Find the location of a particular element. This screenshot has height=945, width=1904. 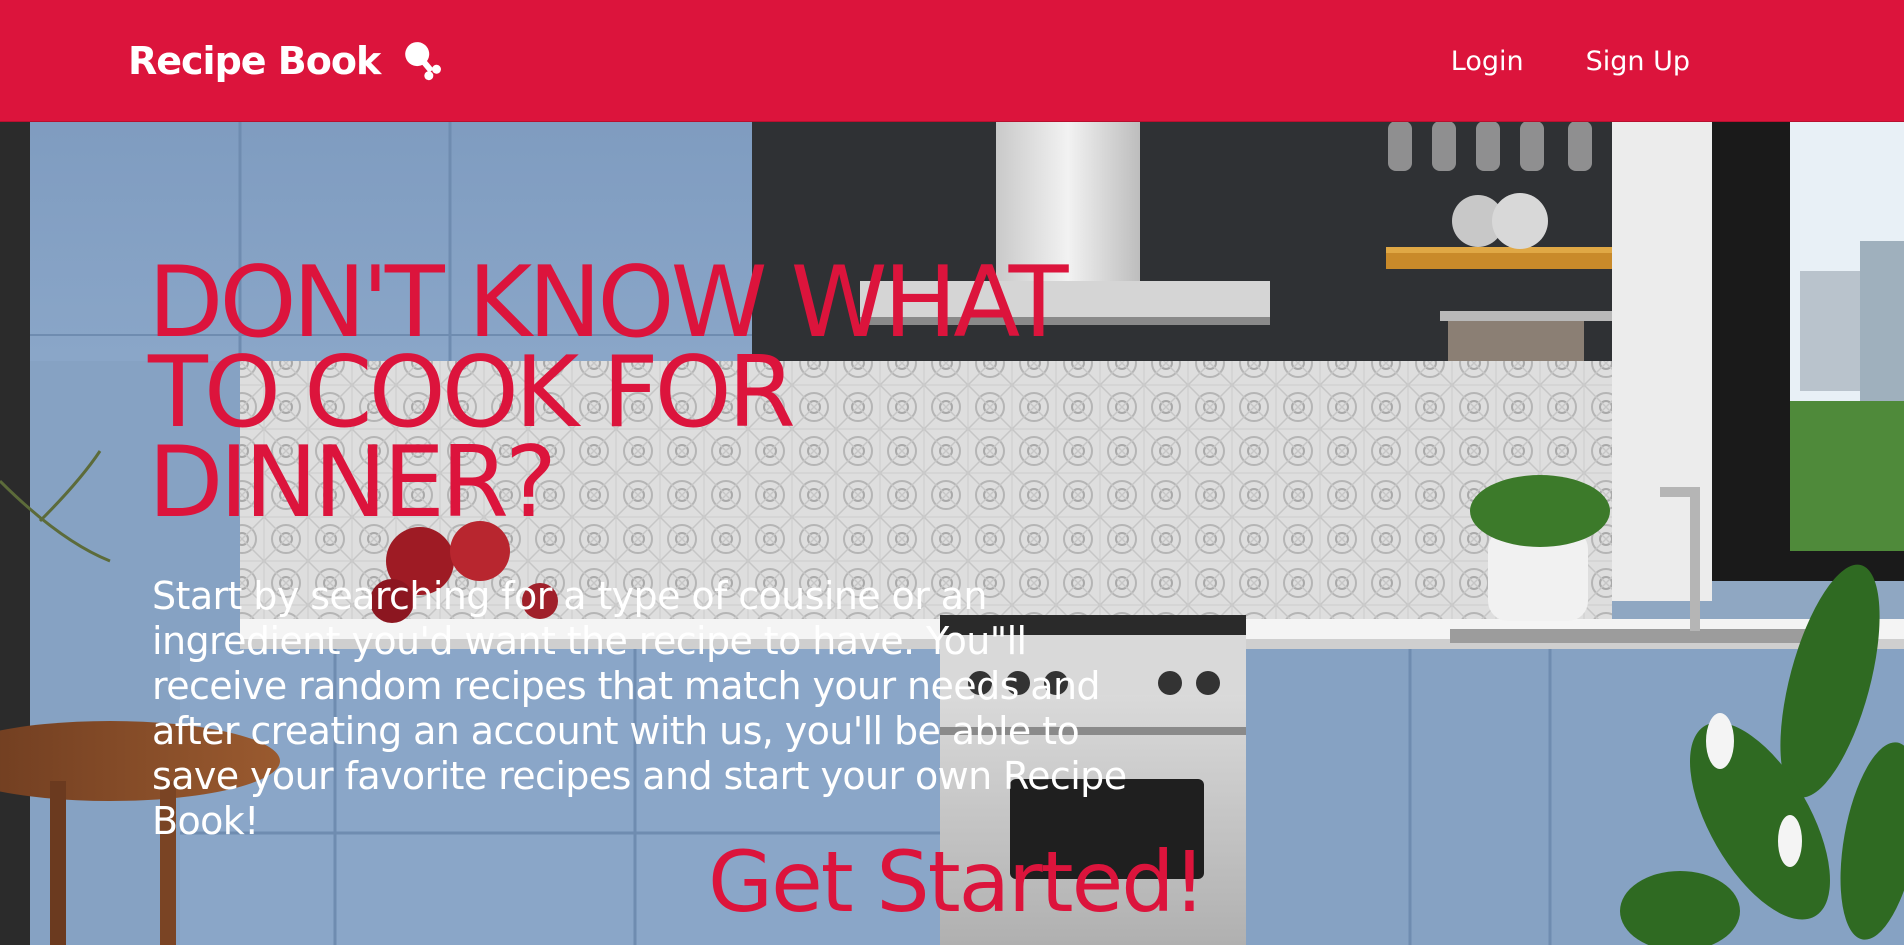

brand-home-link: Recipe Book is located at coordinates (287, 61).